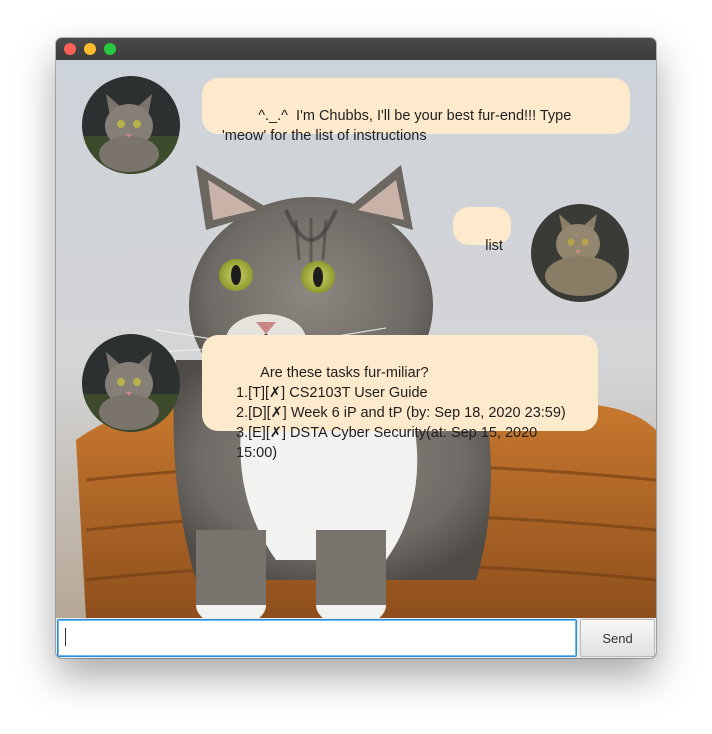 The image size is (712, 734). I want to click on message-input, so click(317, 638).